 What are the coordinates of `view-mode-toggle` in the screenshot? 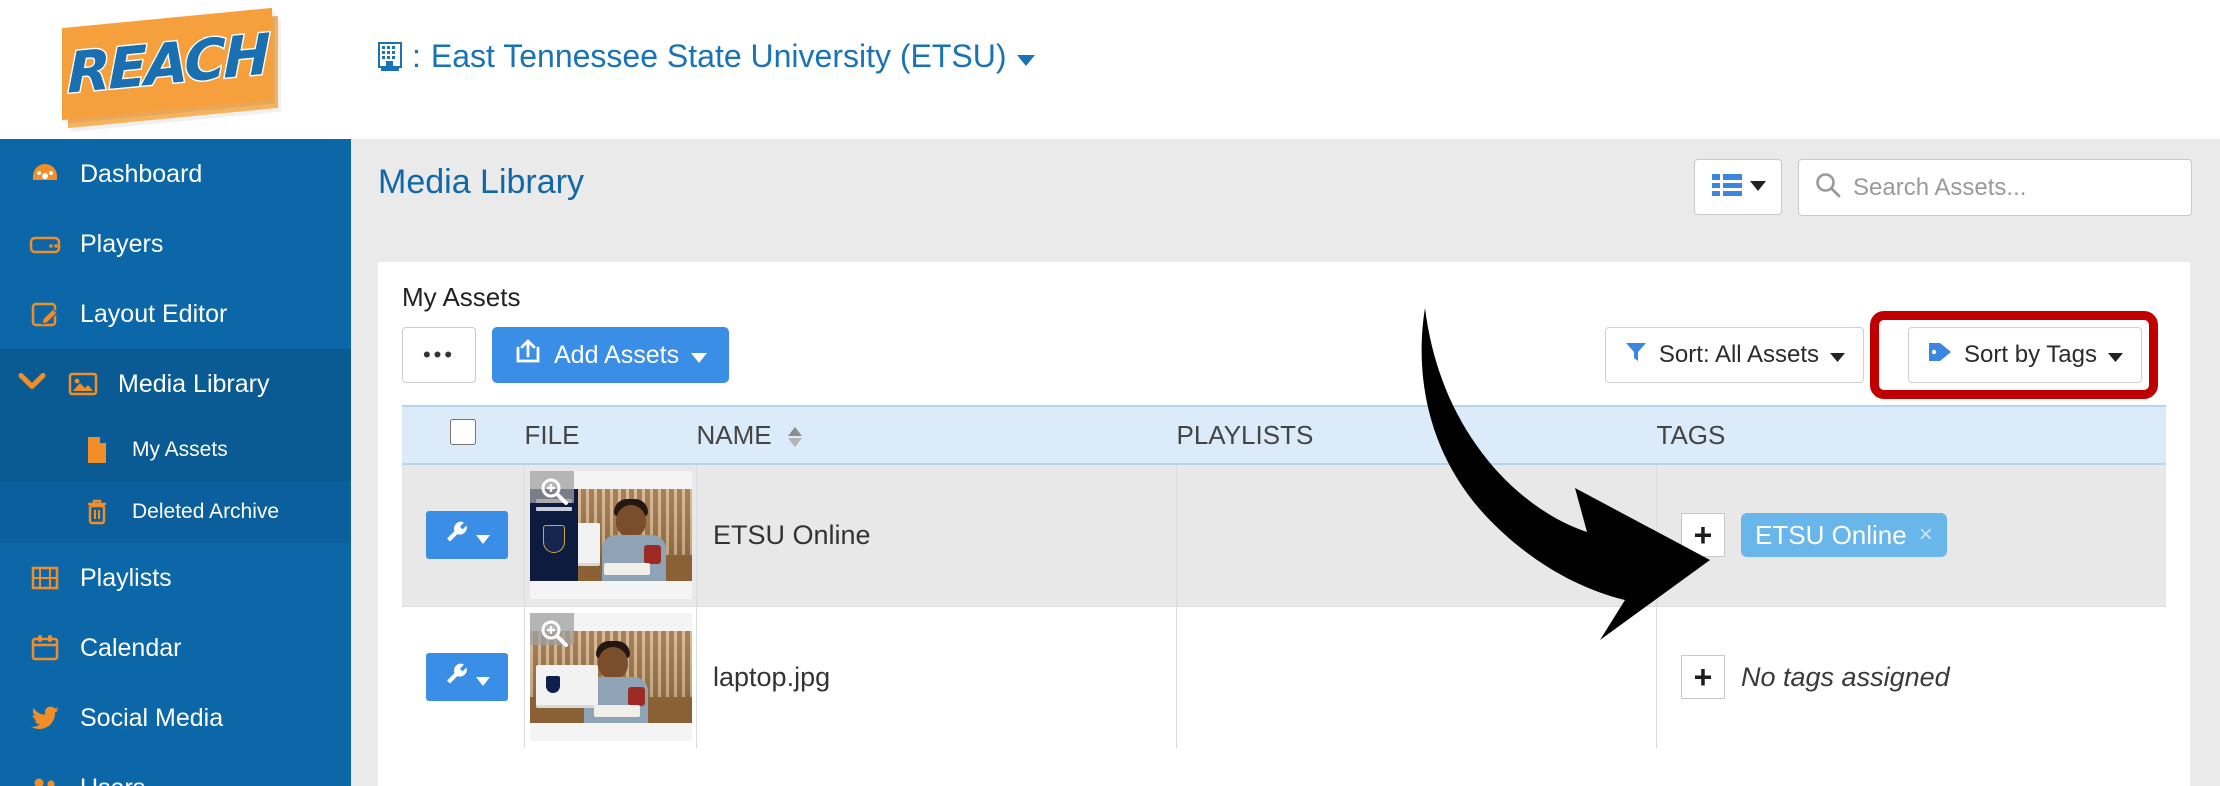 It's located at (1738, 187).